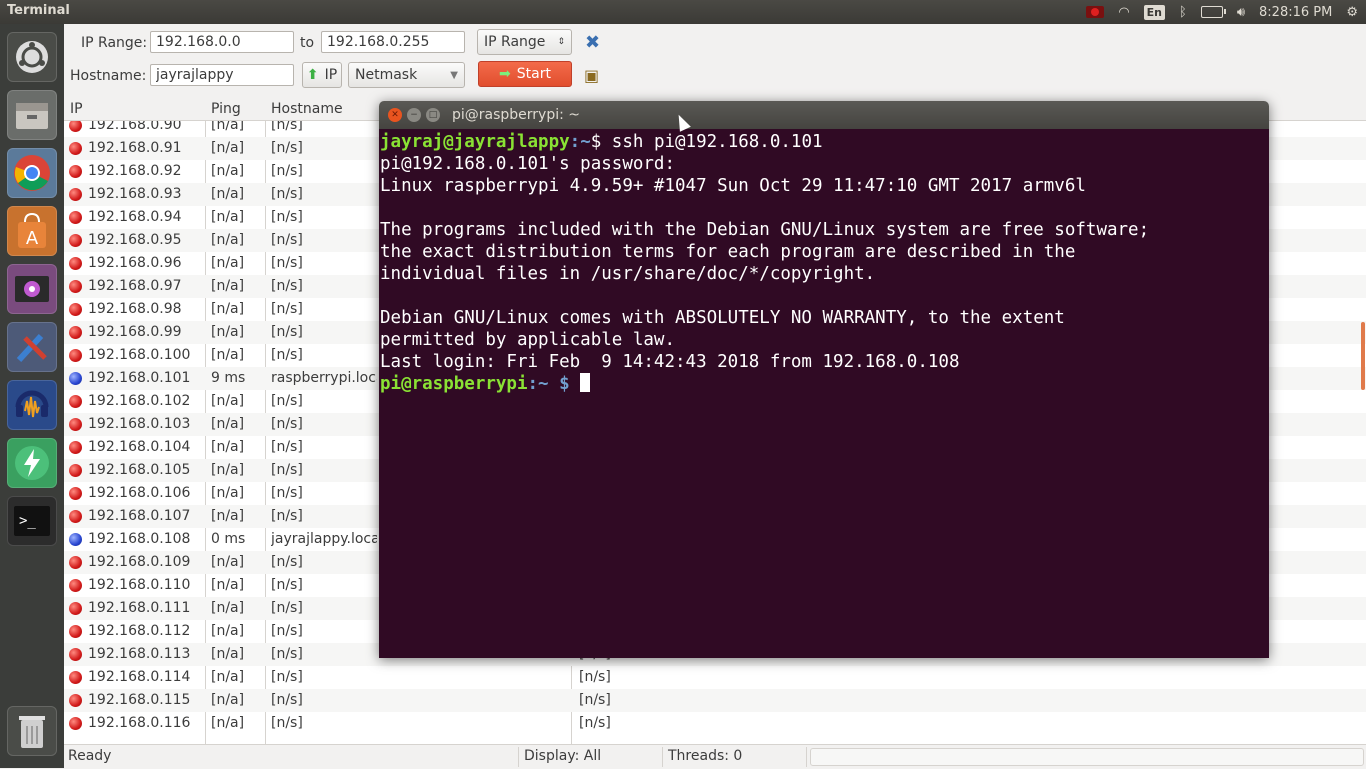 Image resolution: width=1366 pixels, height=769 pixels. Describe the element at coordinates (135, 171) in the screenshot. I see `cell-ip: 192.168.0.92` at that location.